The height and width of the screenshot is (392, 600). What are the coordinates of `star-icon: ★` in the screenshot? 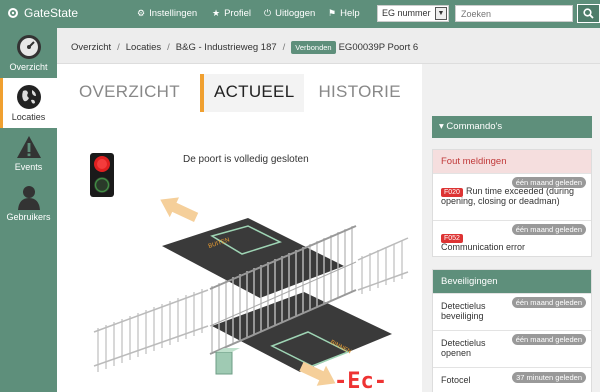 It's located at (216, 13).